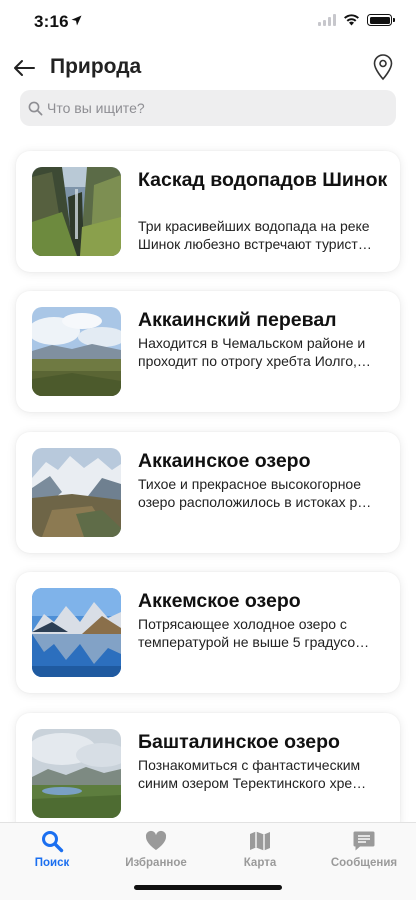  Describe the element at coordinates (327, 20) in the screenshot. I see `cellular-signal-icon` at that location.